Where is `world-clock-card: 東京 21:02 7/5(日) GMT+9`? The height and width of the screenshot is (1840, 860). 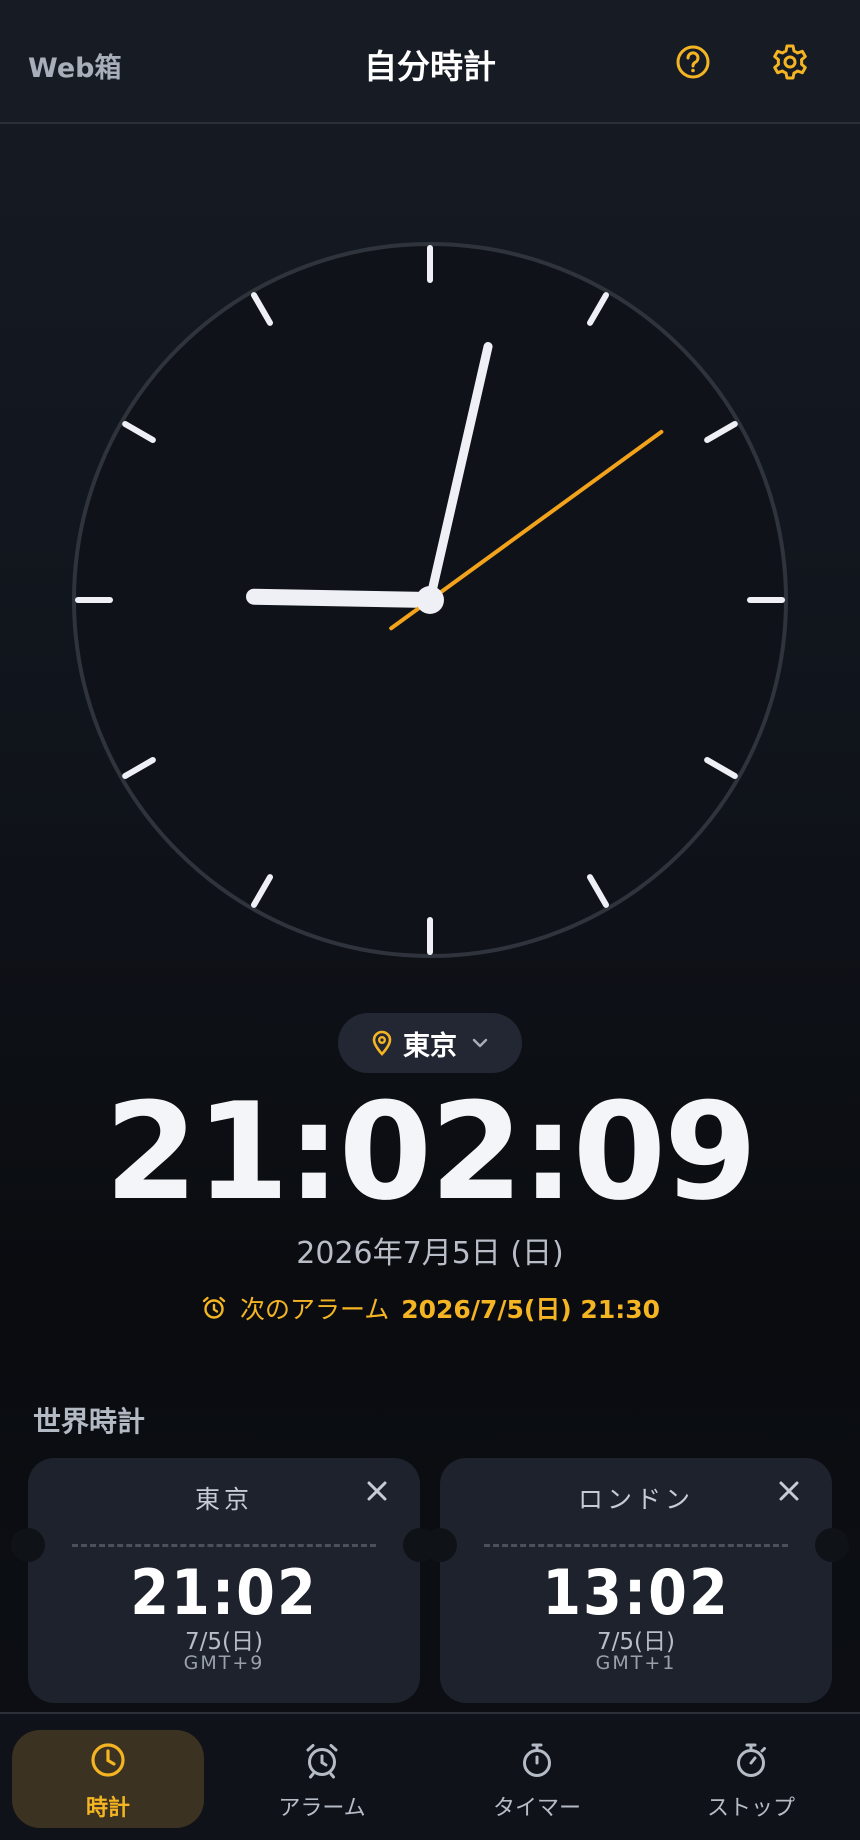
world-clock-card: 東京 21:02 7/5(日) GMT+9 is located at coordinates (224, 1580).